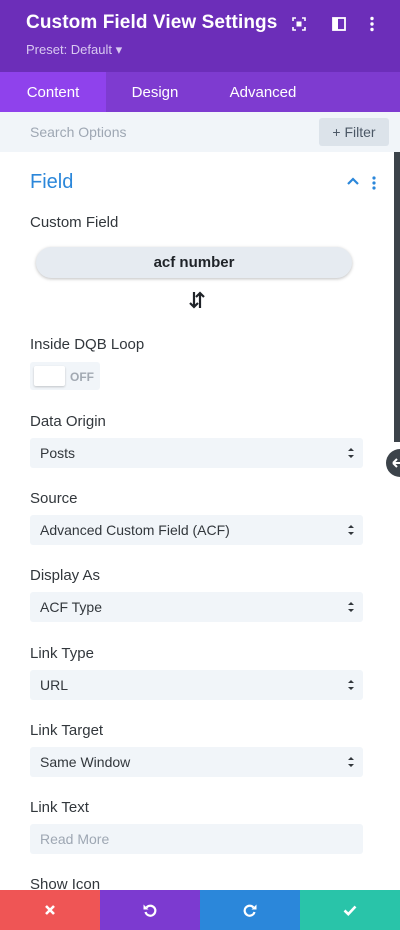 The image size is (400, 930). I want to click on section-title-field: Field, so click(51, 182).